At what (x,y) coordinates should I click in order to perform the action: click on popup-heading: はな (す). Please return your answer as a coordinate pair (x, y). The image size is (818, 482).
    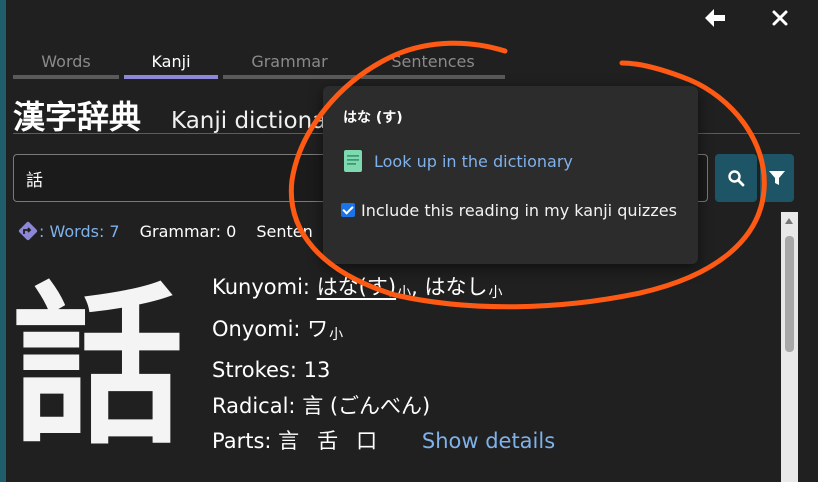
    Looking at the image, I should click on (373, 118).